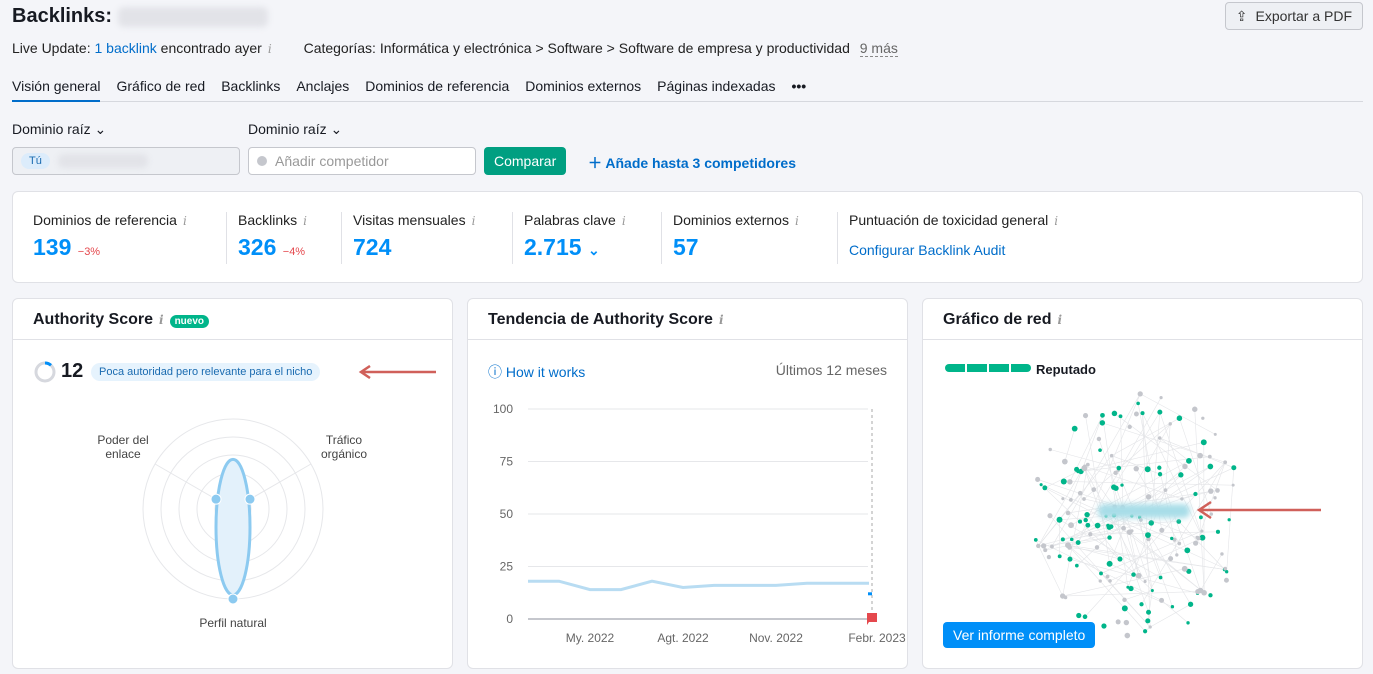  Describe the element at coordinates (250, 499) in the screenshot. I see `radar-point` at that location.